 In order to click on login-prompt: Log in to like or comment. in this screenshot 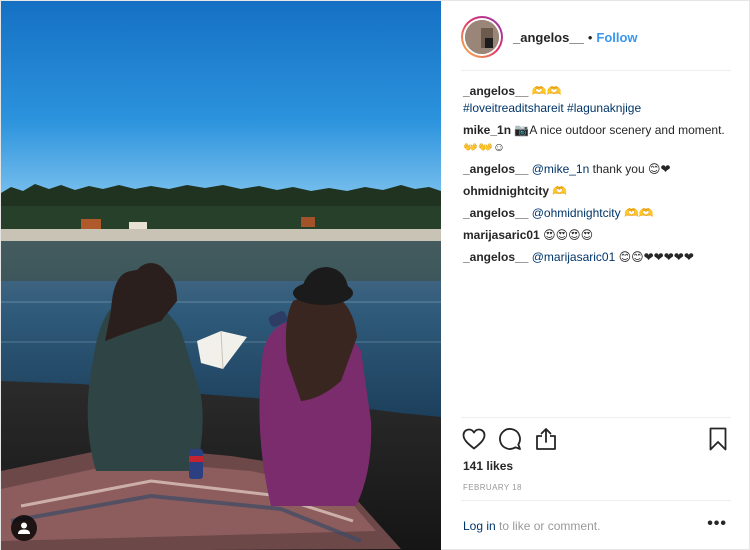, I will do `click(531, 526)`.